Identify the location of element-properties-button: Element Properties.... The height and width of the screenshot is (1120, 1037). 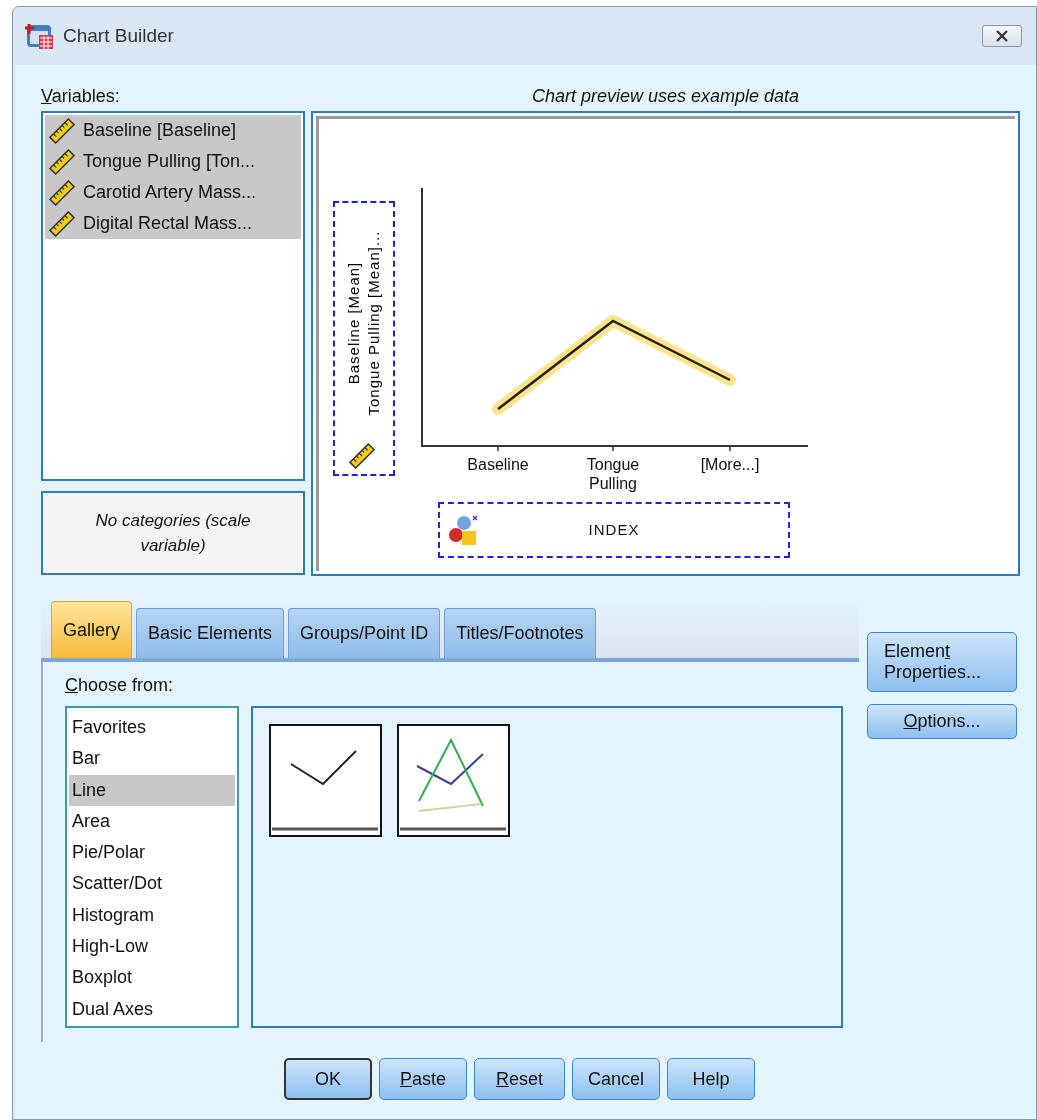
(942, 662).